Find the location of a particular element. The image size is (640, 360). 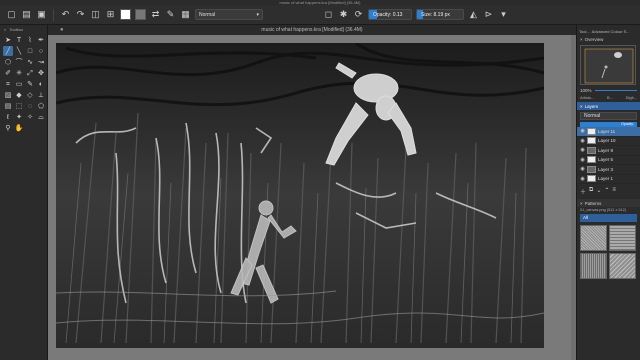

layer-row: ◉ Layer 11 is located at coordinates (608, 132).